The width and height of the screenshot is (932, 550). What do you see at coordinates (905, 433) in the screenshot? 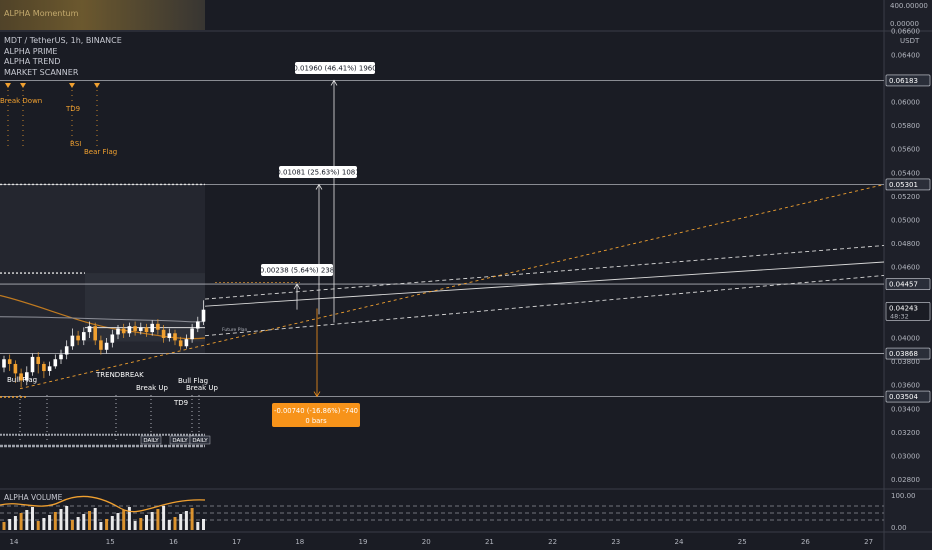
I see `y-tick-label: 0.03200` at bounding box center [905, 433].